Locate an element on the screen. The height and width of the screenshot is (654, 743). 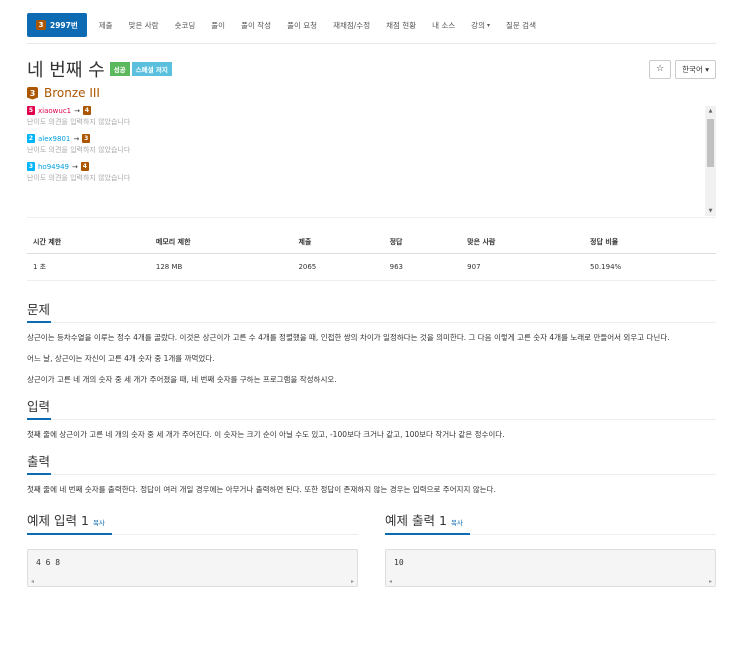
tab-label: 채점 현황 is located at coordinates (401, 25).